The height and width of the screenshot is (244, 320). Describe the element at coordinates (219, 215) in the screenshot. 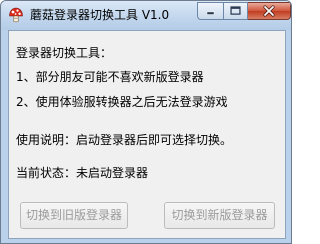

I see `switch-to-new-launcher-button: 切换到新版登录器` at that location.